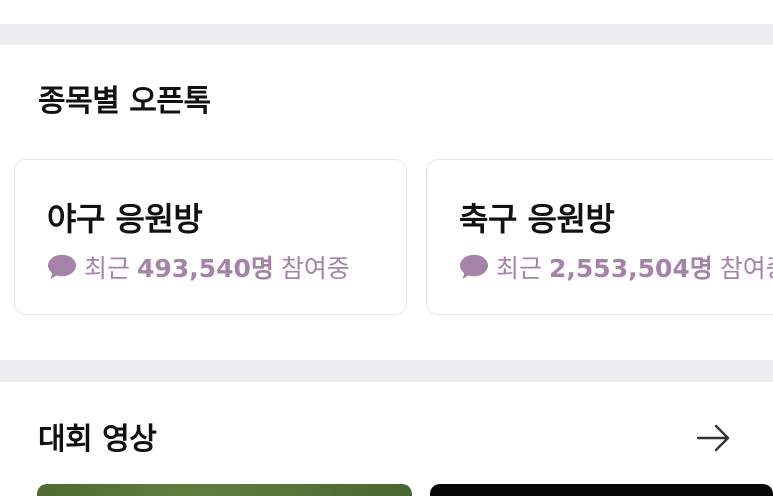  I want to click on room-participants: 최근 2,553,504명 참여중, so click(616, 267).